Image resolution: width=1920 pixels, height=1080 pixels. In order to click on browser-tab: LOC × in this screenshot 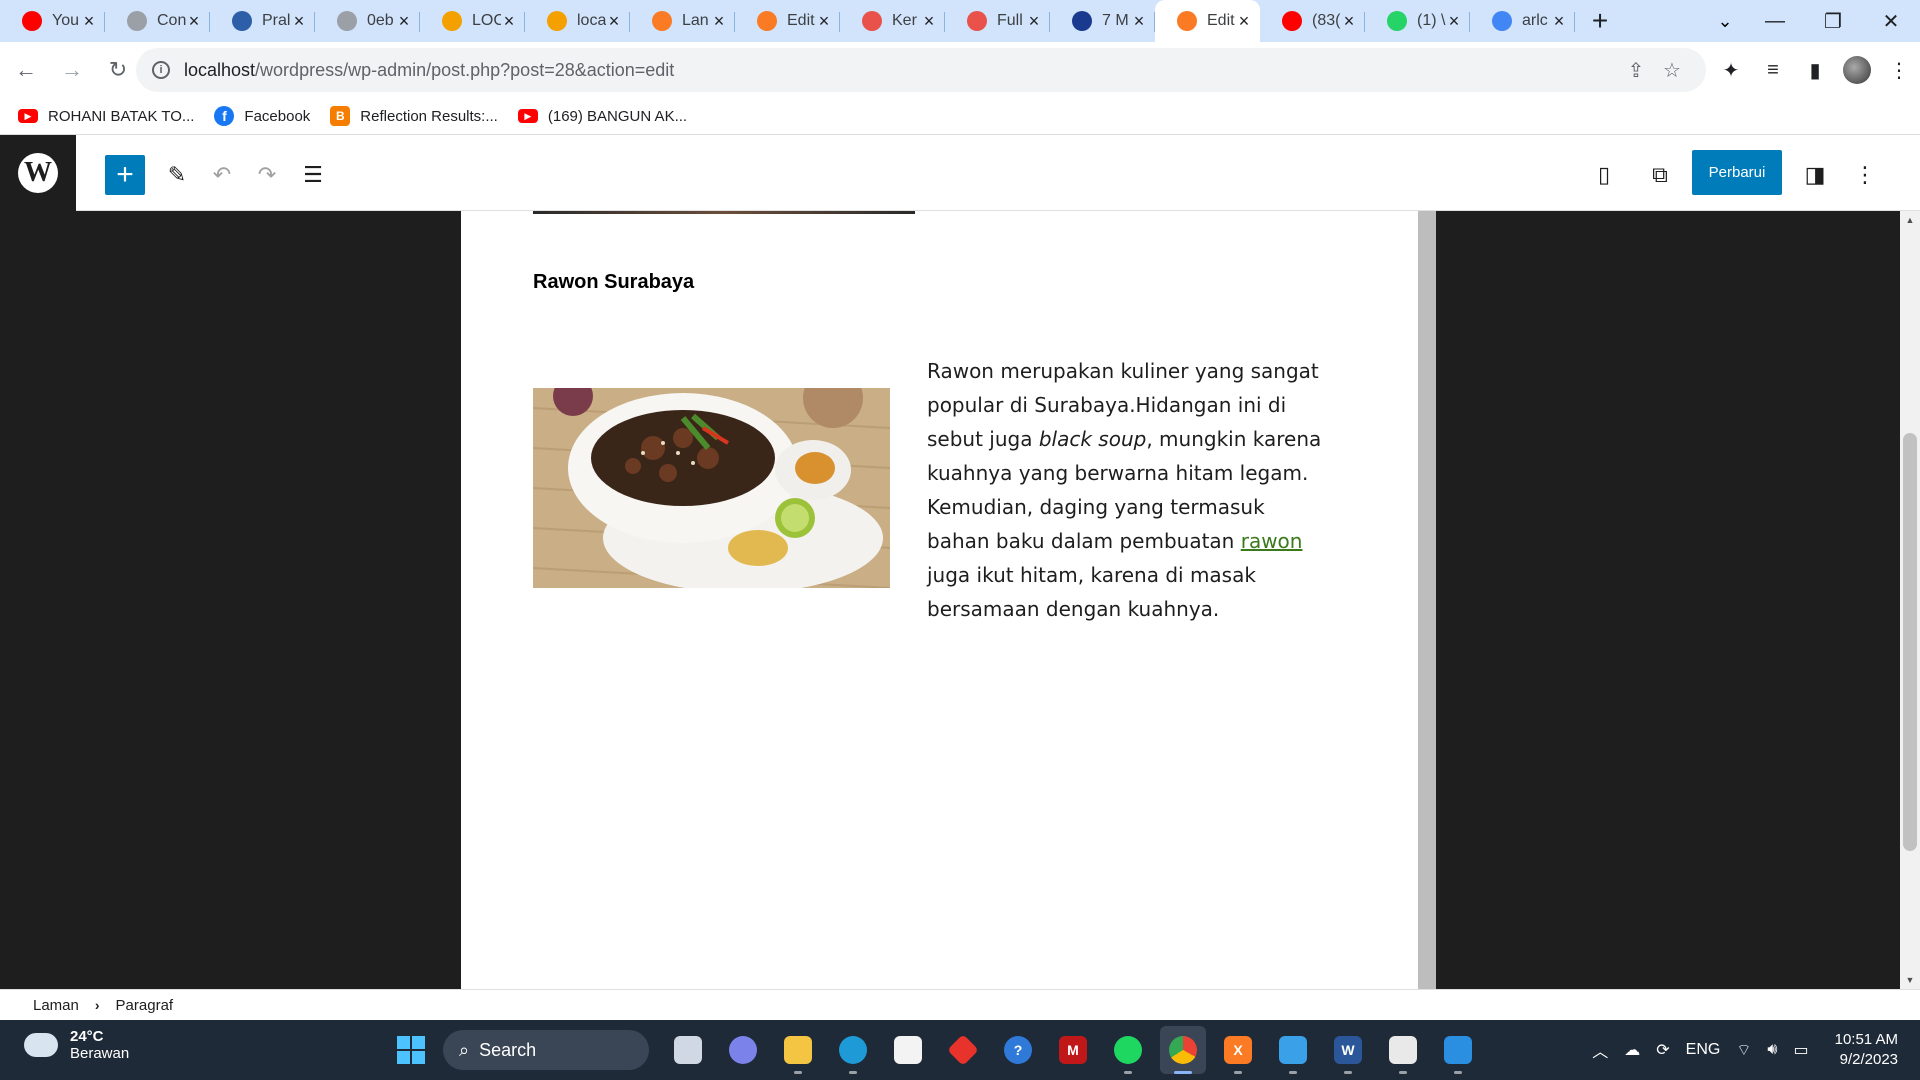, I will do `click(472, 21)`.